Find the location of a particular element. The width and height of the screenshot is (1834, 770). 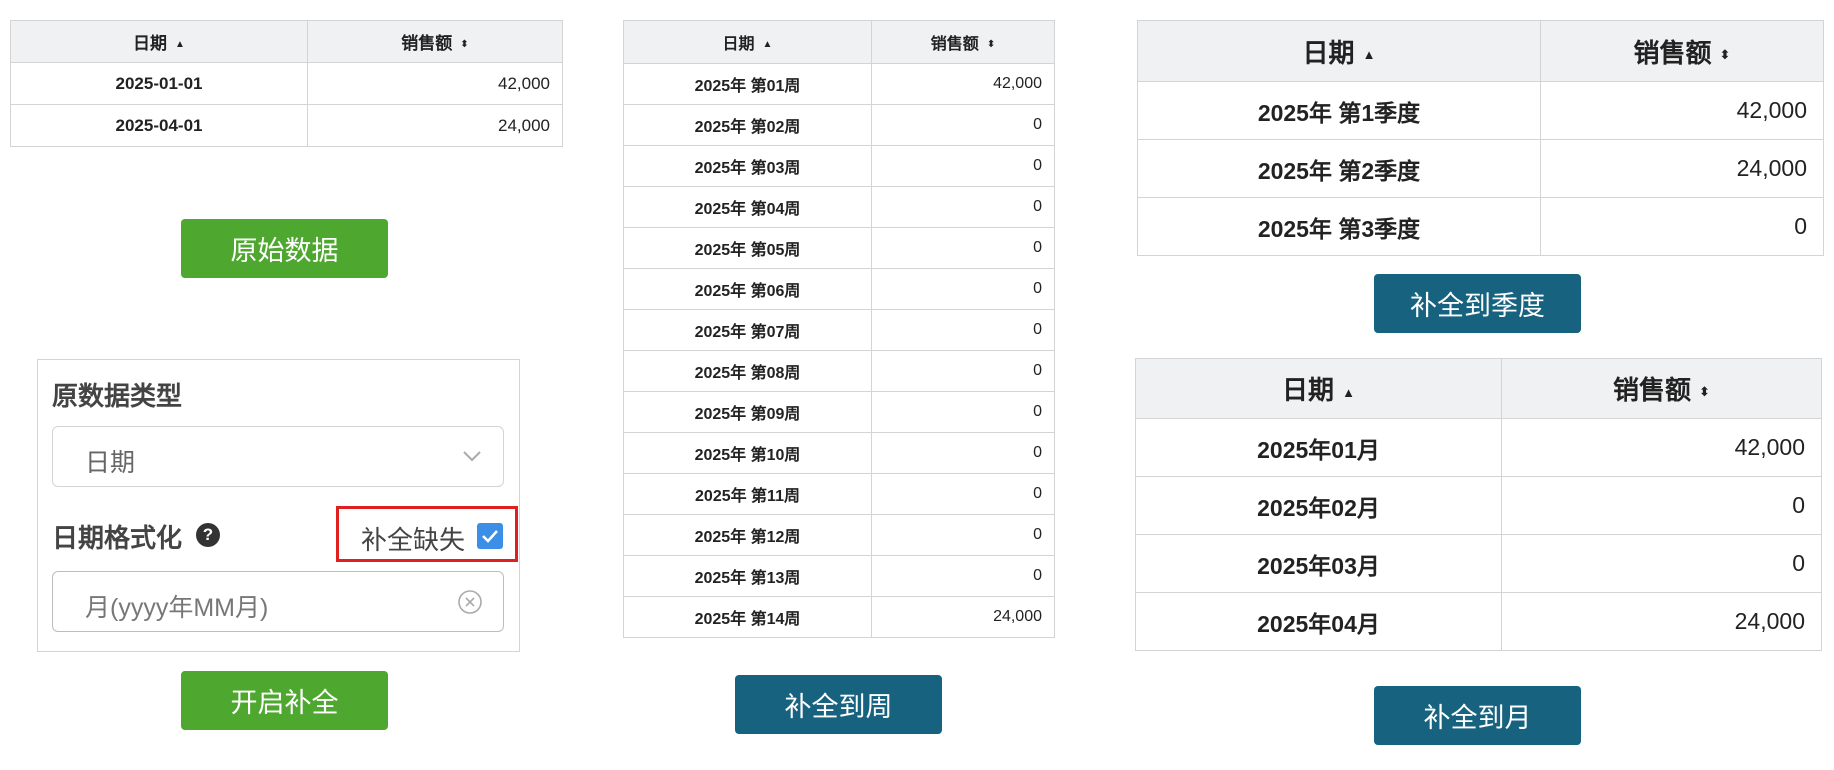

table-row: 2025年 第13周 0 is located at coordinates (839, 576).